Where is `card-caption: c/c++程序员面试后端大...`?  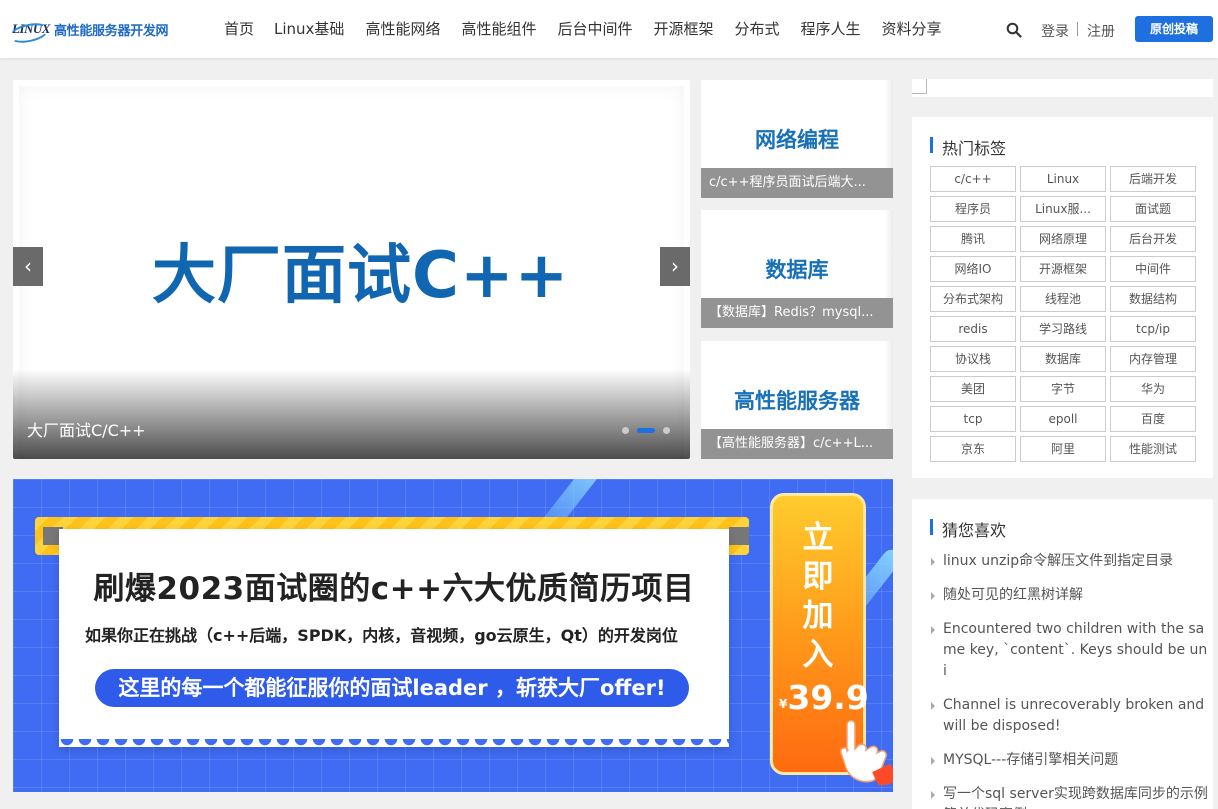
card-caption: c/c++程序员面试后端大... is located at coordinates (797, 183).